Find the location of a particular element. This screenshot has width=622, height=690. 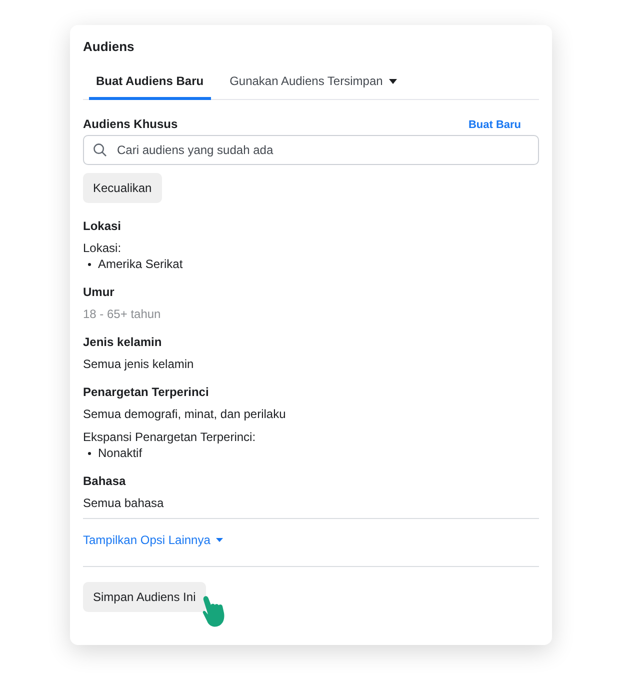

section-title: Umur is located at coordinates (99, 292).